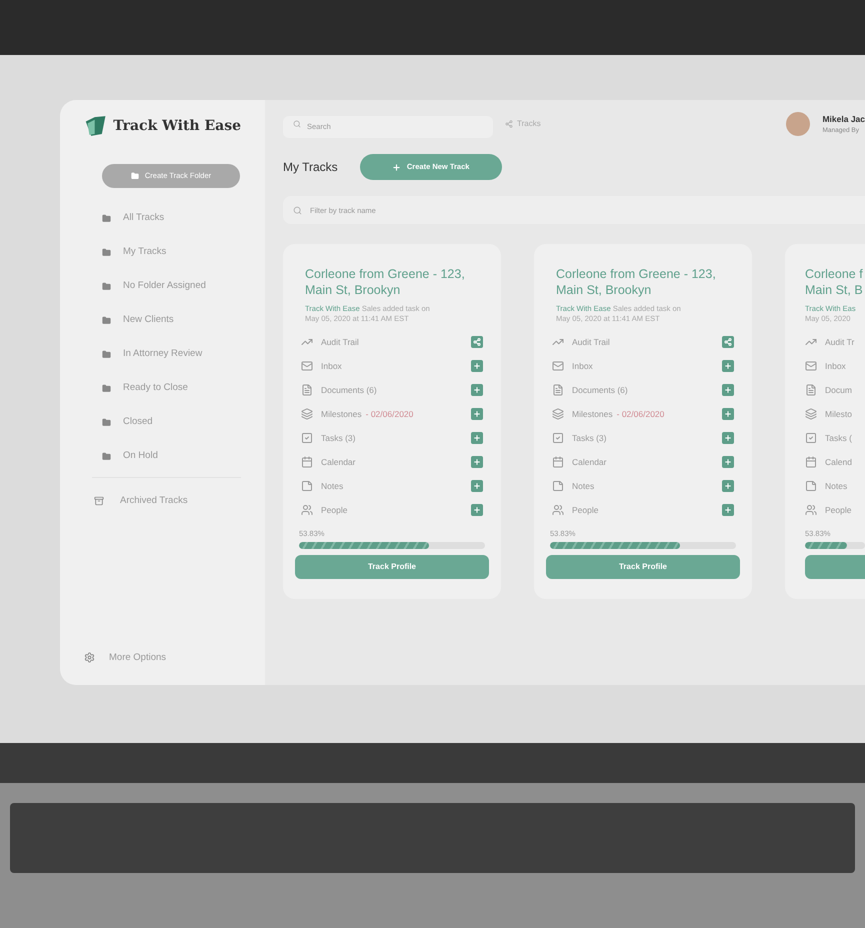 The width and height of the screenshot is (865, 928). Describe the element at coordinates (838, 414) in the screenshot. I see `section-link: Milesto` at that location.